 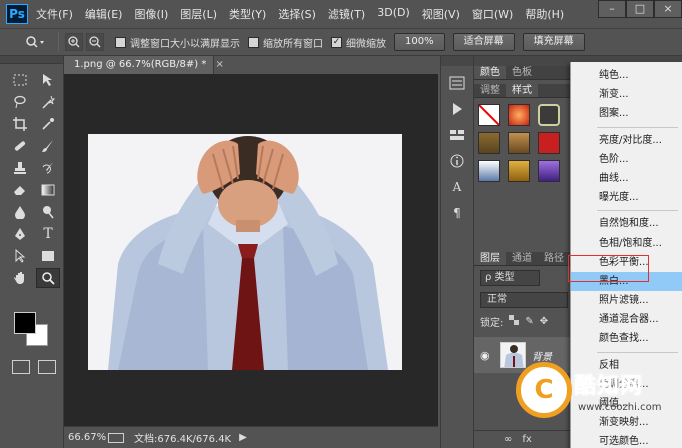 I want to click on menu-type: 类型(Y), so click(x=247, y=14).